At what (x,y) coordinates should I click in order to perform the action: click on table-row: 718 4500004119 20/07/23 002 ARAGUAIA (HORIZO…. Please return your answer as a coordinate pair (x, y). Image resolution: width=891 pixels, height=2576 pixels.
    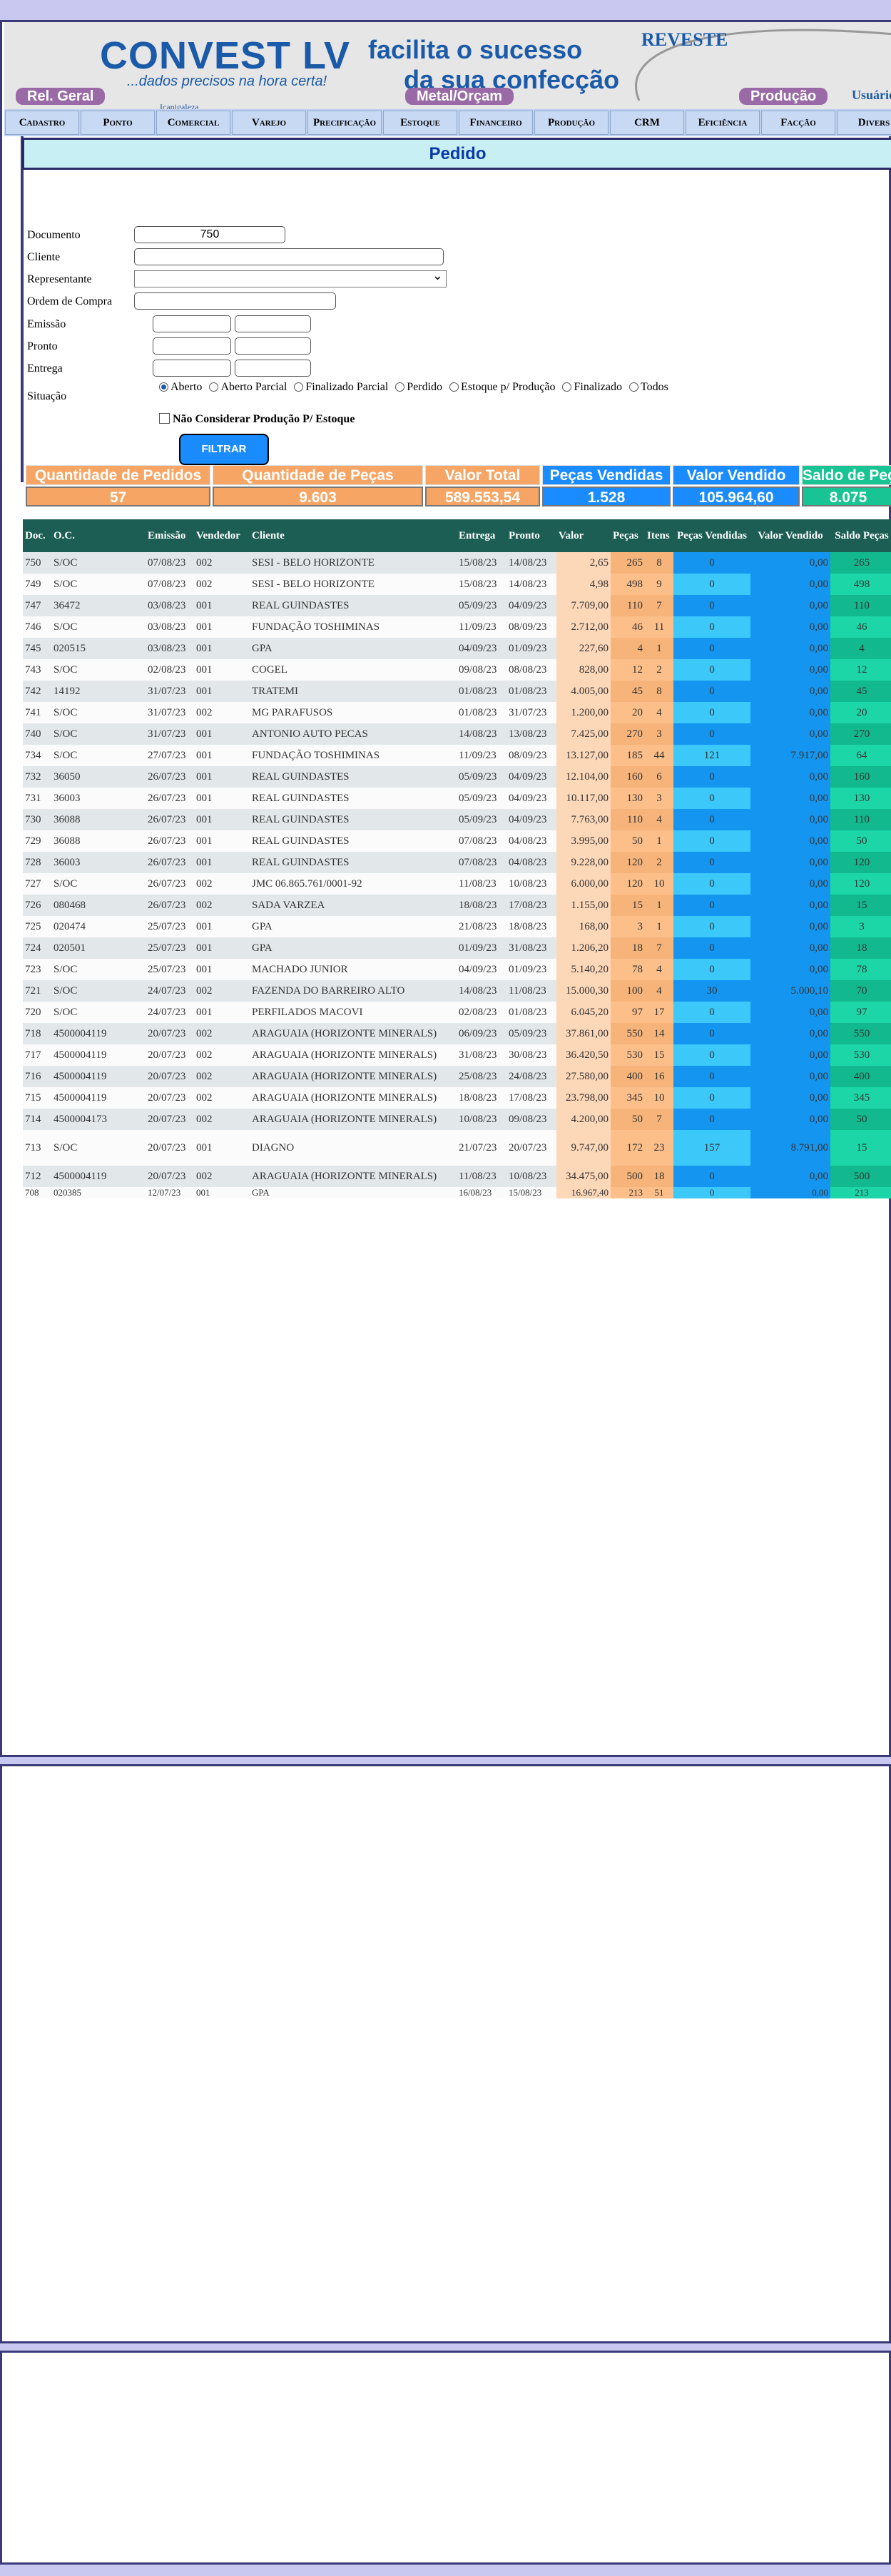
    Looking at the image, I should click on (457, 1033).